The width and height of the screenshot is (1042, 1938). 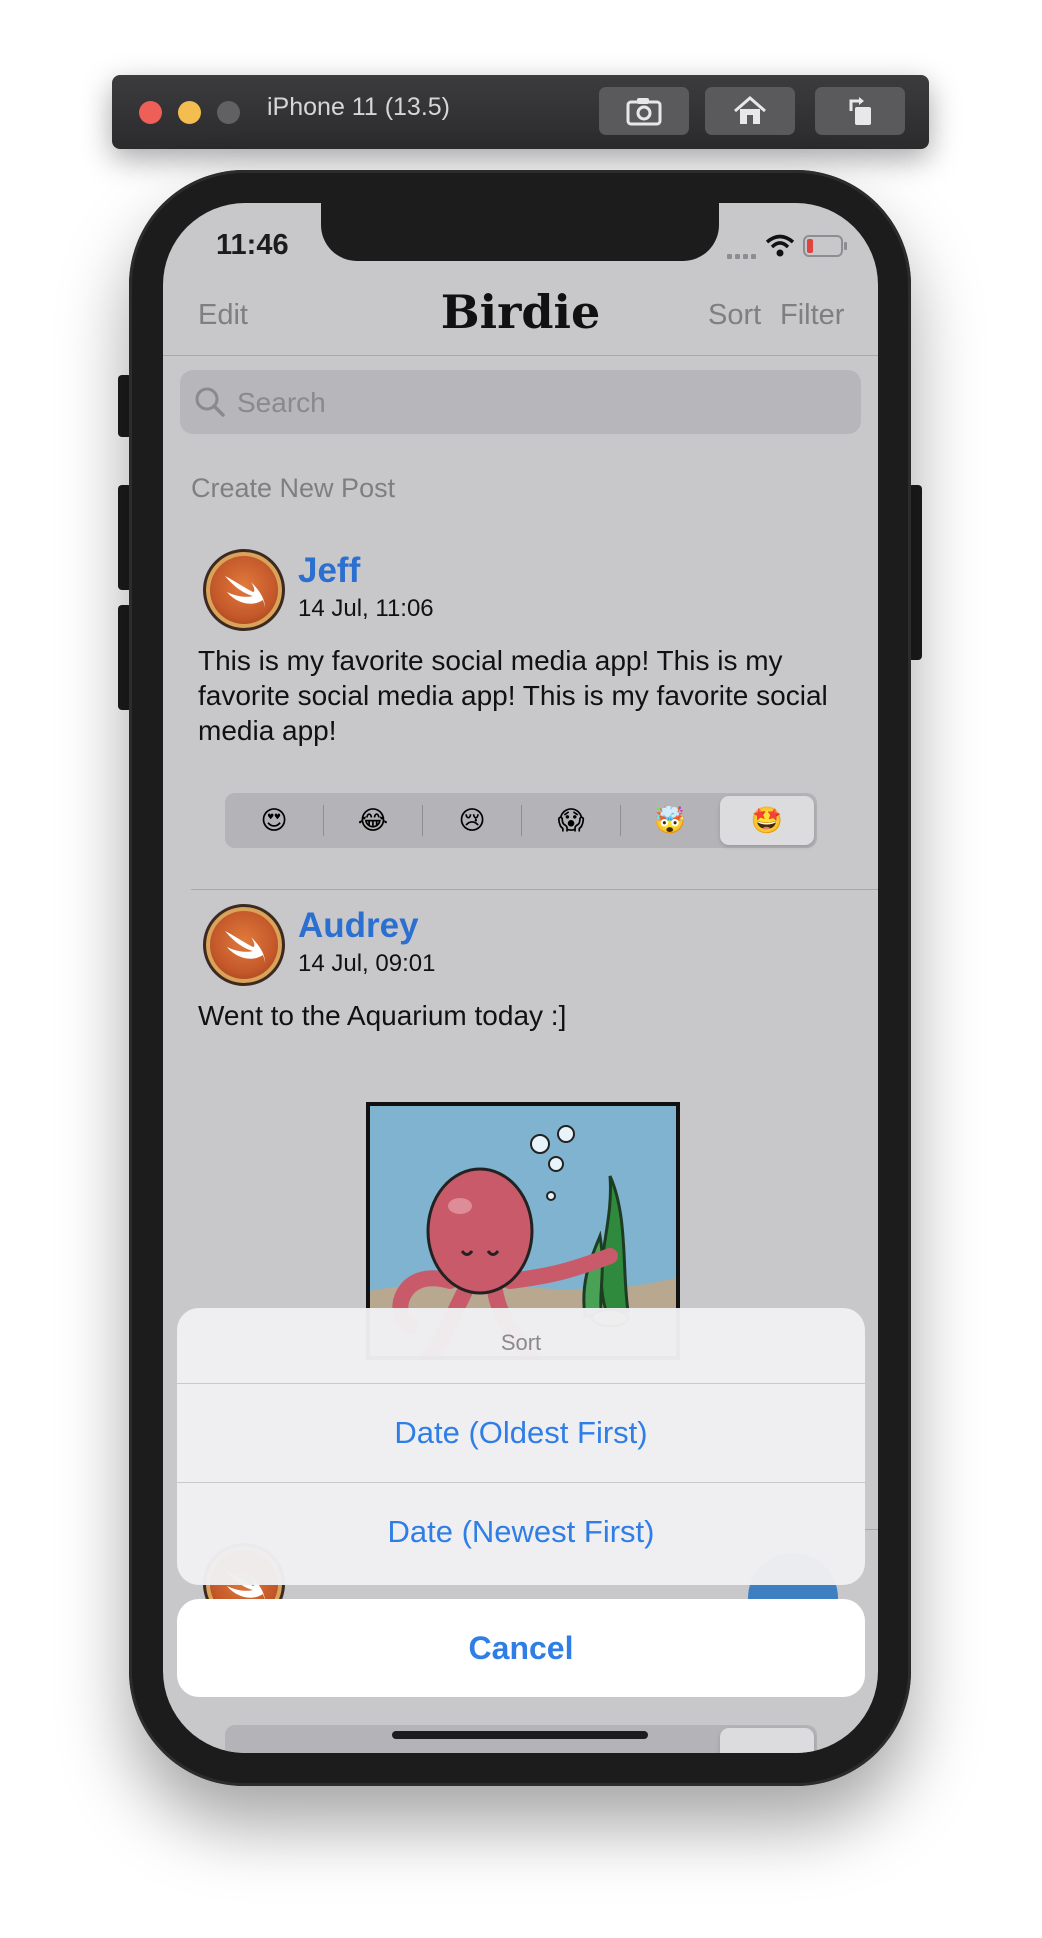 I want to click on cellular-signal-icon, so click(x=741, y=256).